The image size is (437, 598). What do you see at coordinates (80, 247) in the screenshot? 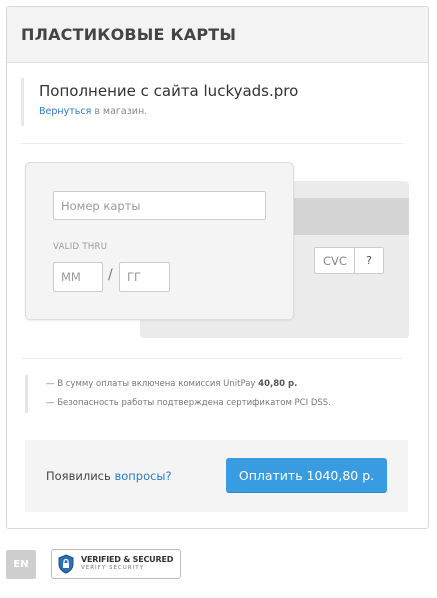
I see `valid-thru-label: VALID THRU` at bounding box center [80, 247].